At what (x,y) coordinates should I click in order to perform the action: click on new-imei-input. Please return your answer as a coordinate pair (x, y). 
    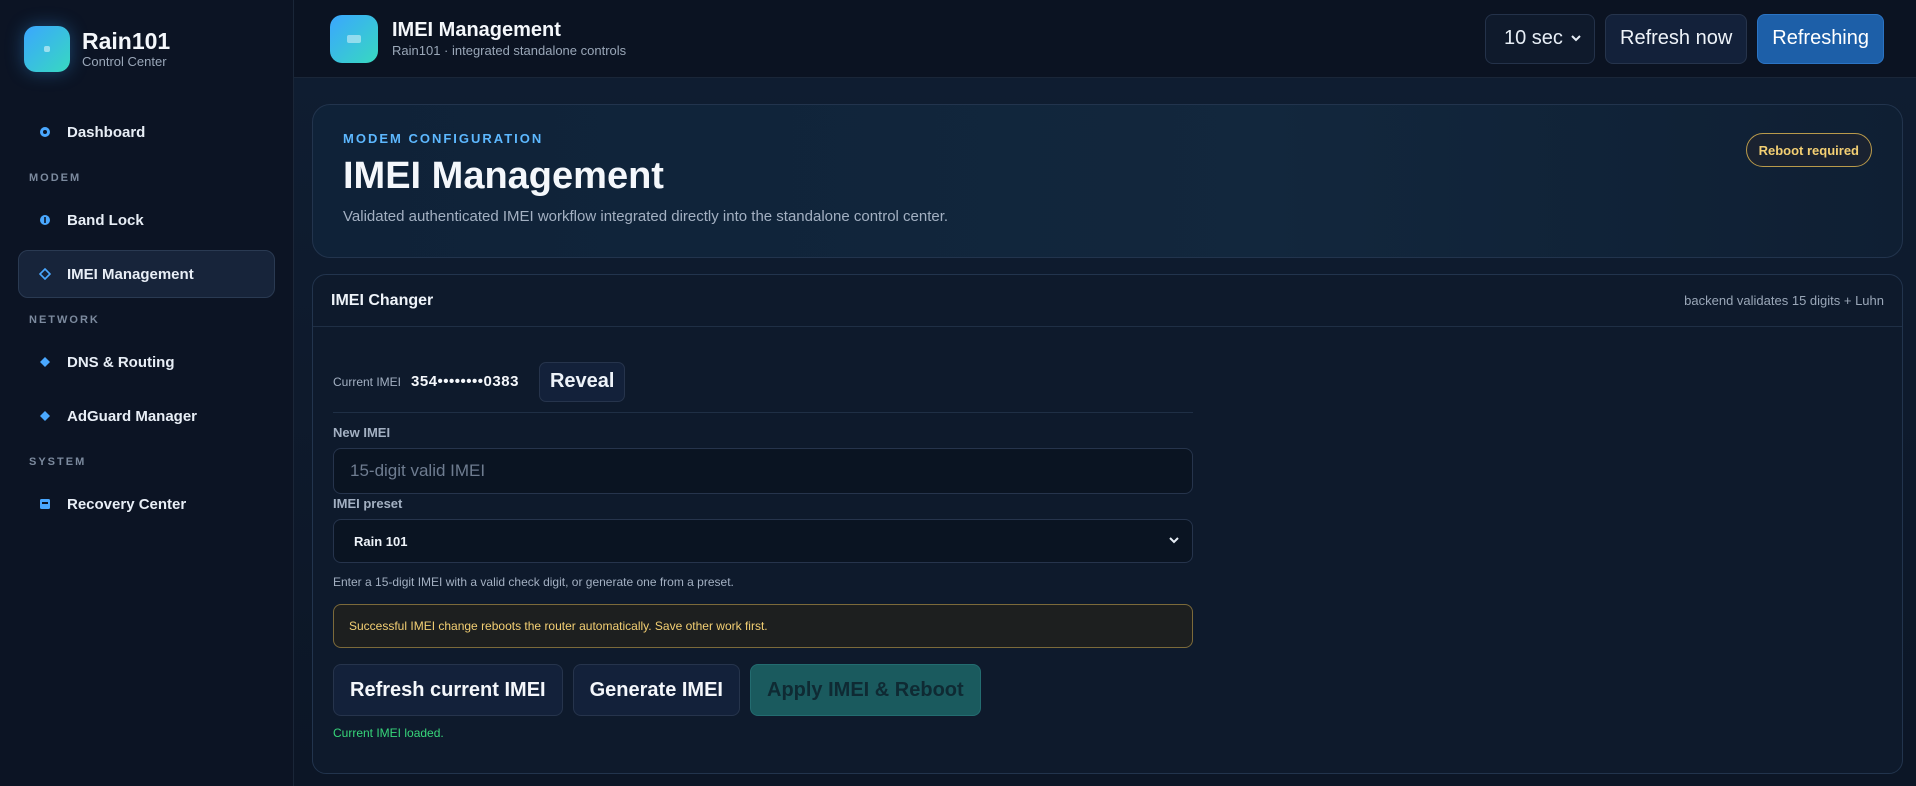
    Looking at the image, I should click on (763, 471).